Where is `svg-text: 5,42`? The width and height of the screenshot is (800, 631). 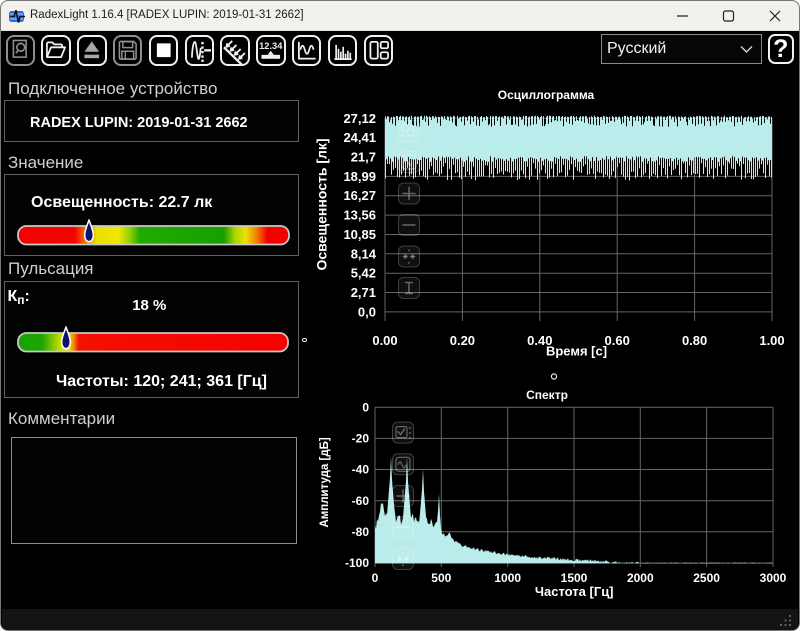 svg-text: 5,42 is located at coordinates (363, 273).